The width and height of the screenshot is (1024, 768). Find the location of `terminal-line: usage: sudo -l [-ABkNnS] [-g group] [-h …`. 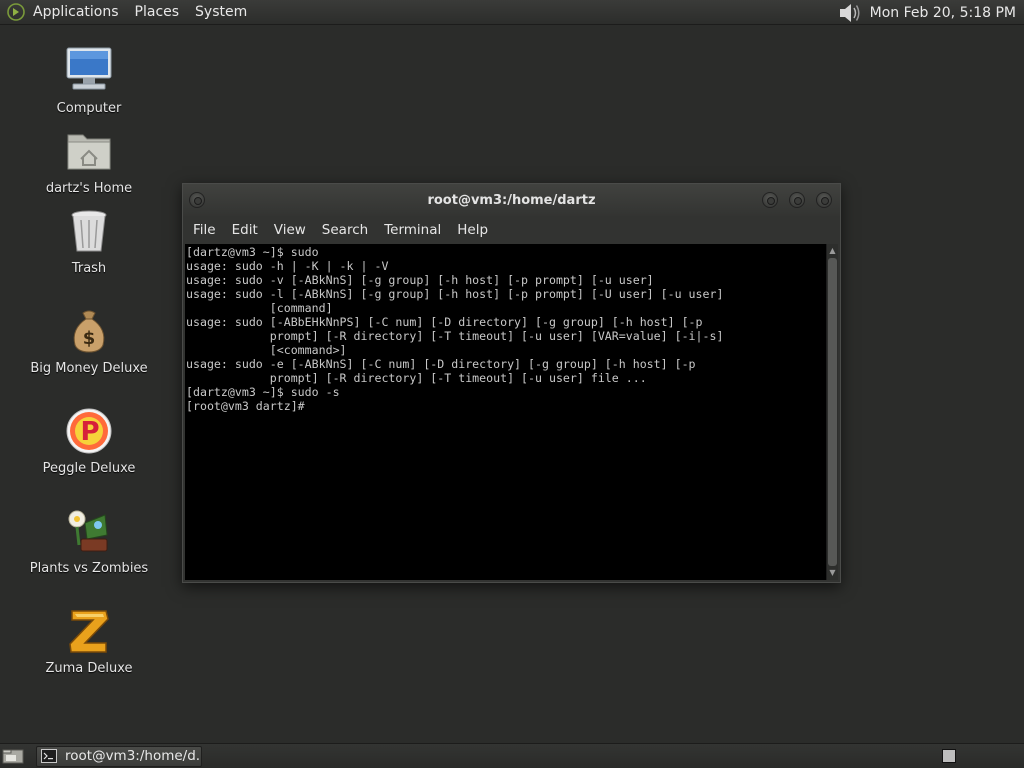

terminal-line: usage: sudo -l [-ABkNnS] [-g group] [-h … is located at coordinates (455, 294).